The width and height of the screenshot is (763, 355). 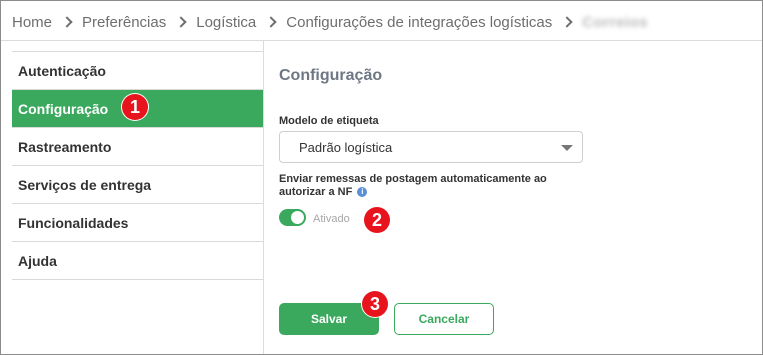 What do you see at coordinates (65, 146) in the screenshot?
I see `sidebar-item-label: Rastreamento` at bounding box center [65, 146].